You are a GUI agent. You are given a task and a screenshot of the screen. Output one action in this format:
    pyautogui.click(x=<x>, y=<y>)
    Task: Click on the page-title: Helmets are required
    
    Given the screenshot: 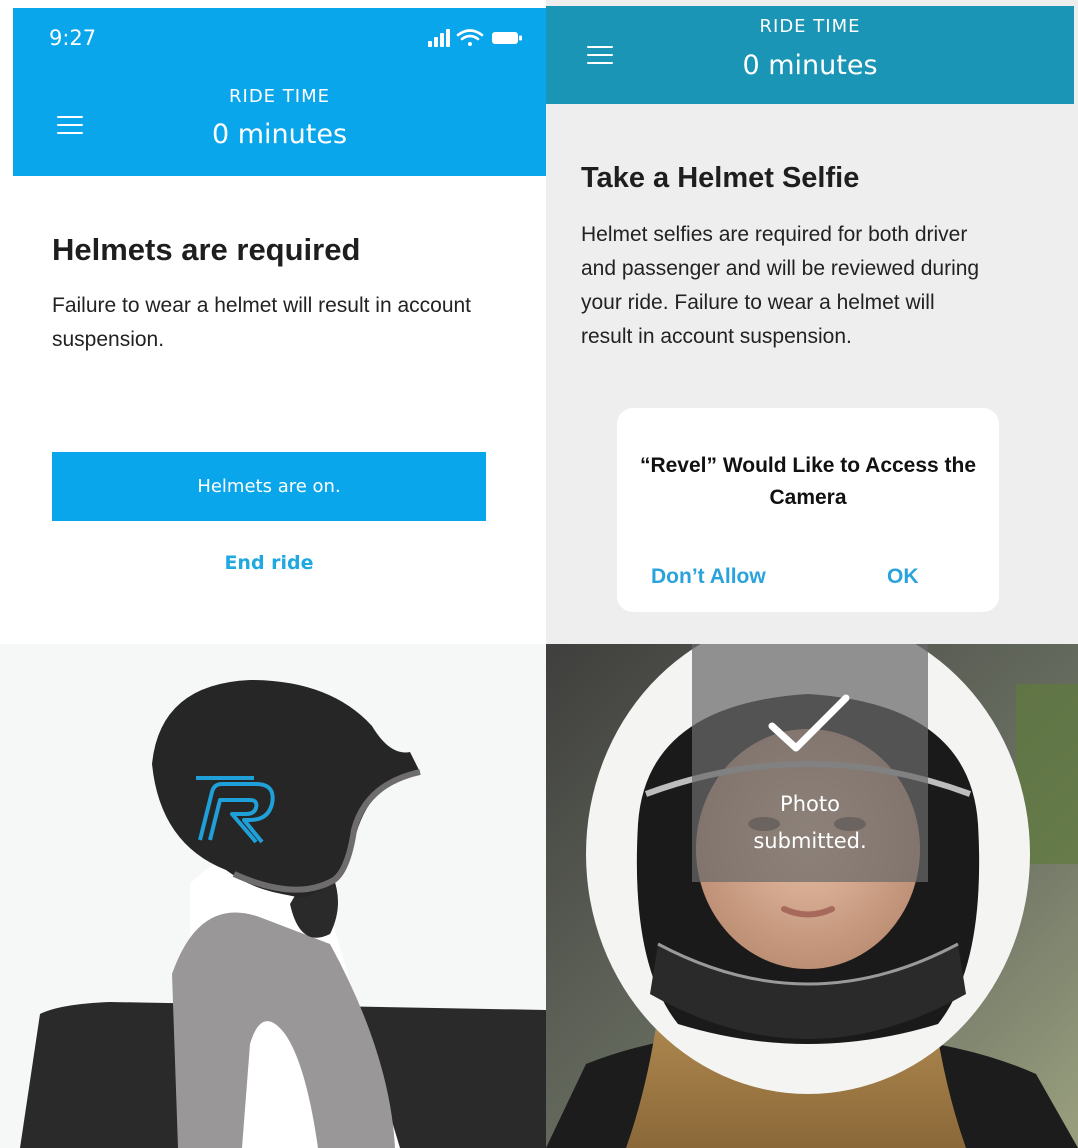 What is the action you would take?
    pyautogui.click(x=206, y=249)
    